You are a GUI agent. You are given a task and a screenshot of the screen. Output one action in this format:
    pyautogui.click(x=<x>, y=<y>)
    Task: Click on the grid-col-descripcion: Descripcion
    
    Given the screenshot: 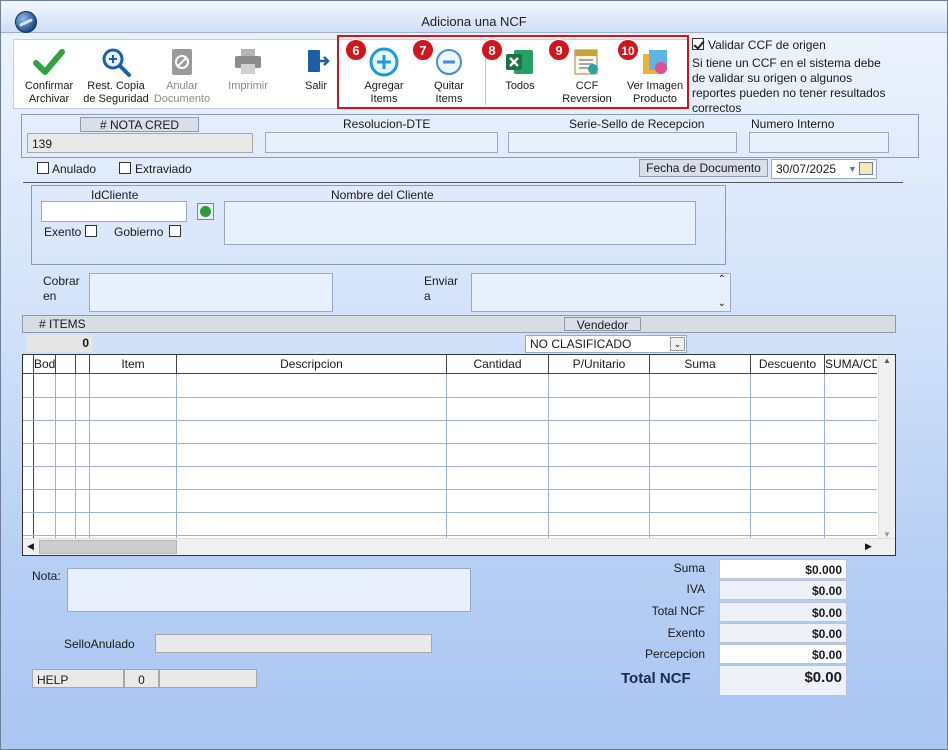 What is the action you would take?
    pyautogui.click(x=312, y=364)
    